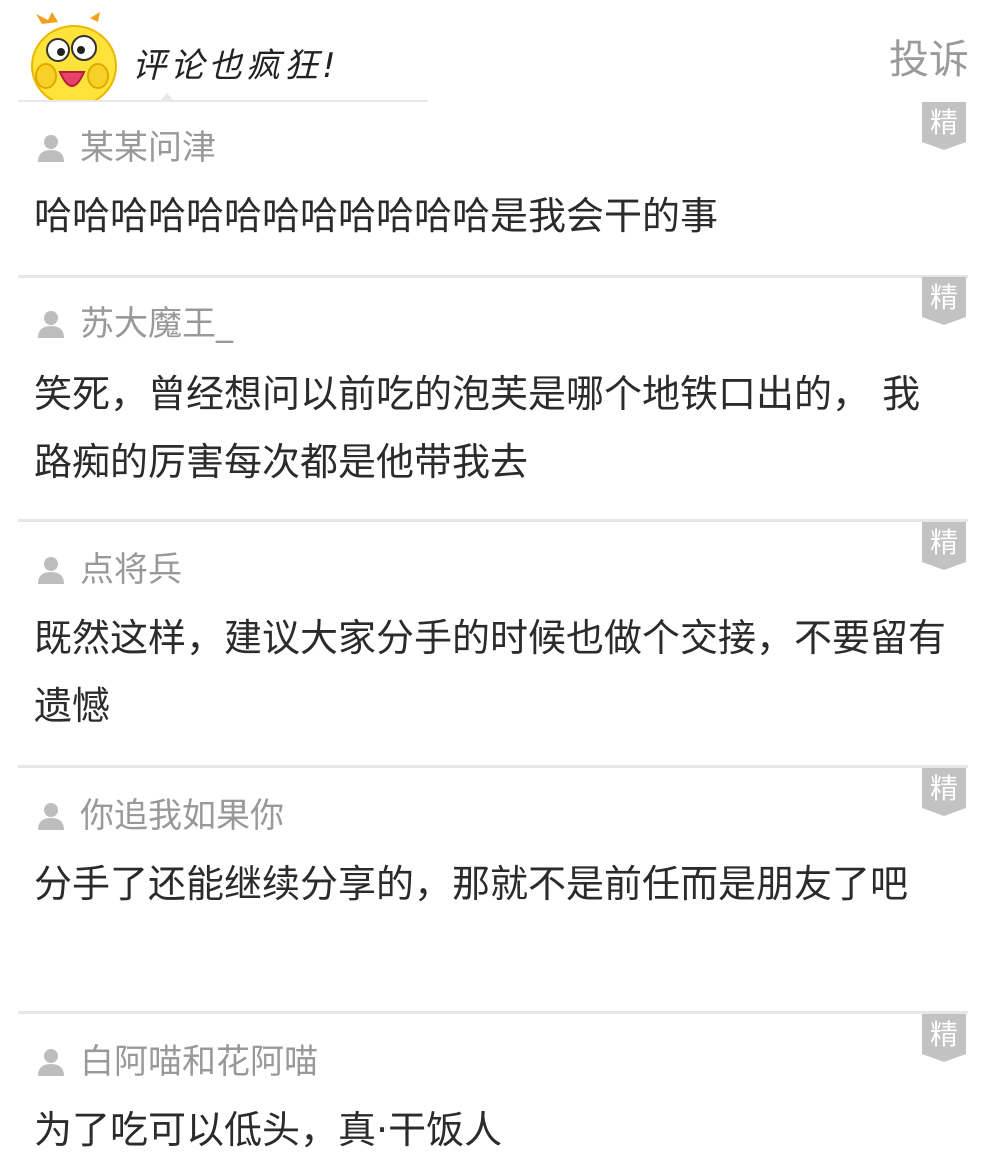 Image resolution: width=987 pixels, height=1164 pixels. Describe the element at coordinates (477, 428) in the screenshot. I see `comment-text: 笑死，曾经想问以前吃的泡芙是哪个地铁口出的， 我路痴的厉害每次都是他带我去` at that location.